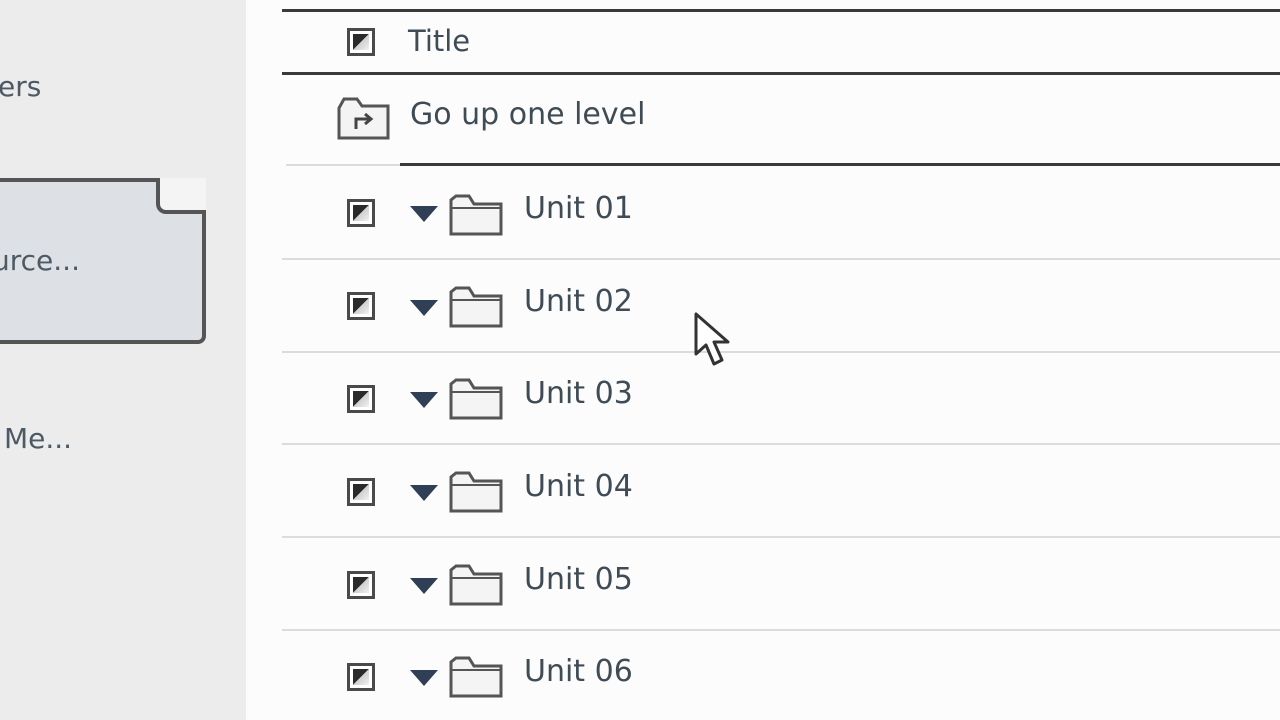 The image size is (1280, 720). What do you see at coordinates (712, 339) in the screenshot?
I see `mouse-cursor-icon` at bounding box center [712, 339].